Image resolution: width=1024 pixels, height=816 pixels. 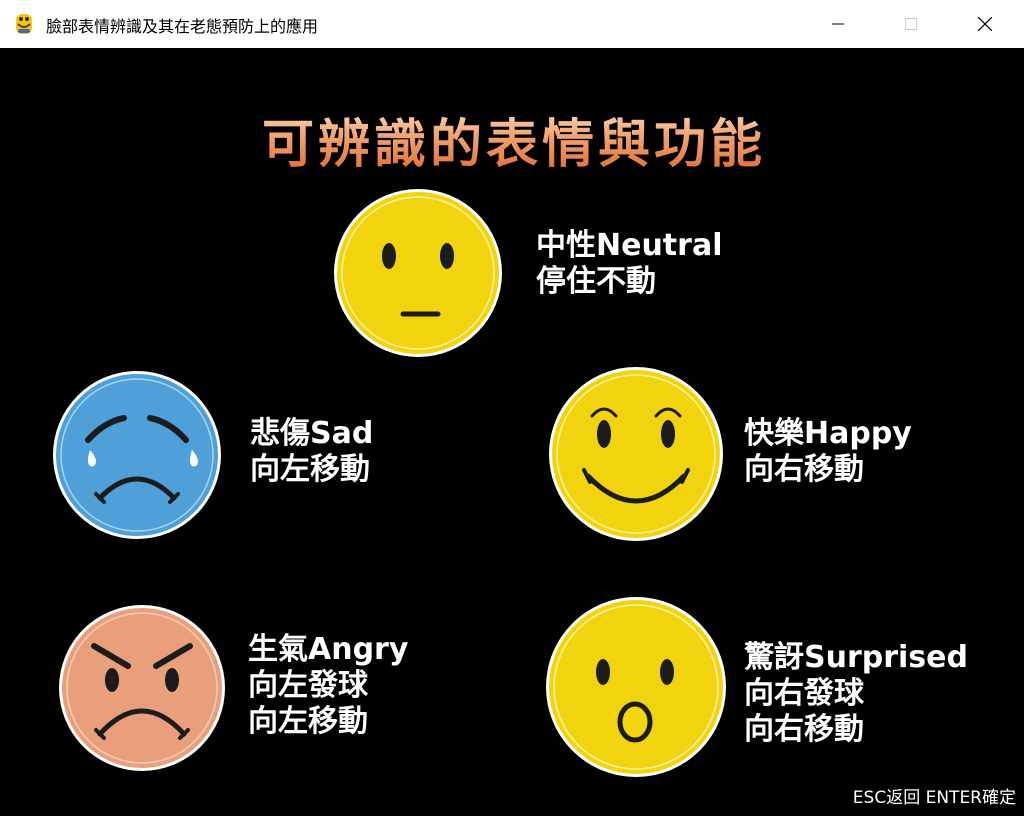 I want to click on python-icon, so click(x=24, y=24).